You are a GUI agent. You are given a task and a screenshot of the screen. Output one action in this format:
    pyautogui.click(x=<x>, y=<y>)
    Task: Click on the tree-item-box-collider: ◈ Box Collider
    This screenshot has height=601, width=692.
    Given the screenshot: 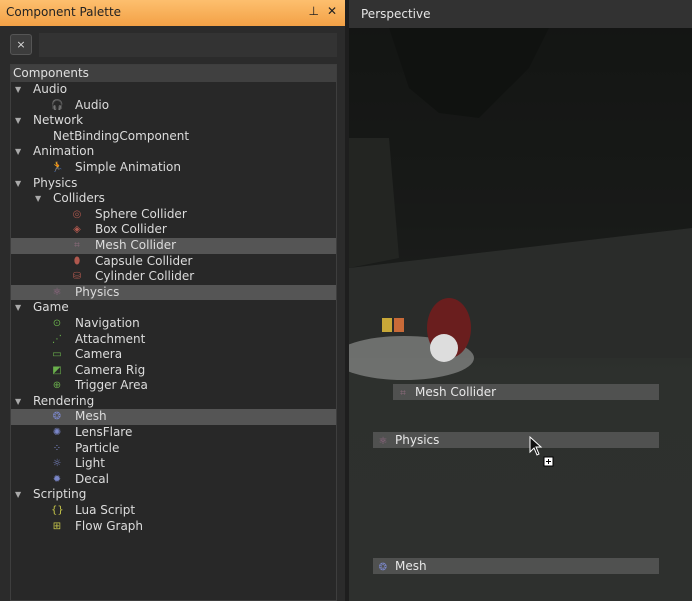 What is the action you would take?
    pyautogui.click(x=173, y=230)
    